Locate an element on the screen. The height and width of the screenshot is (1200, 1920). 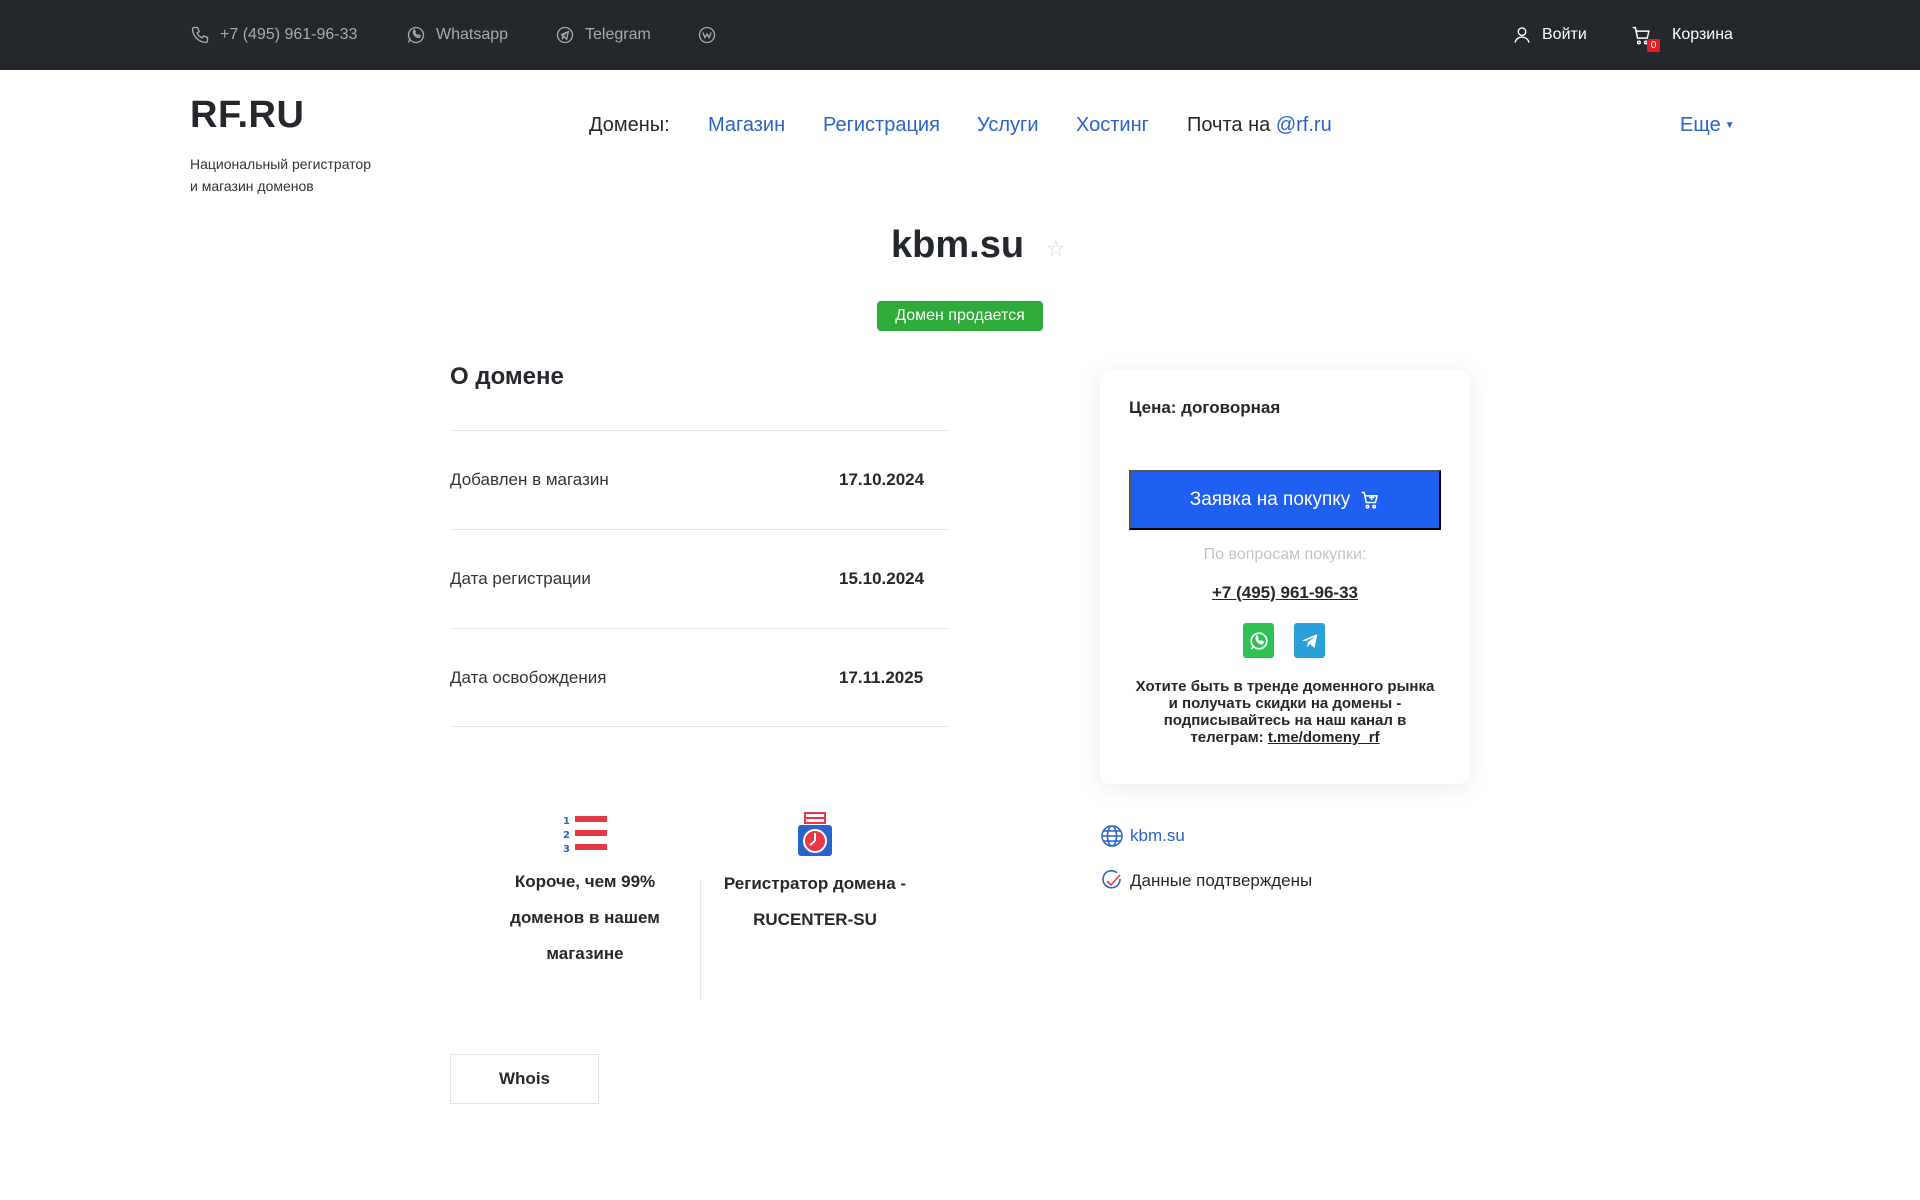
topbar-telegram-link: Telegram is located at coordinates (603, 35).